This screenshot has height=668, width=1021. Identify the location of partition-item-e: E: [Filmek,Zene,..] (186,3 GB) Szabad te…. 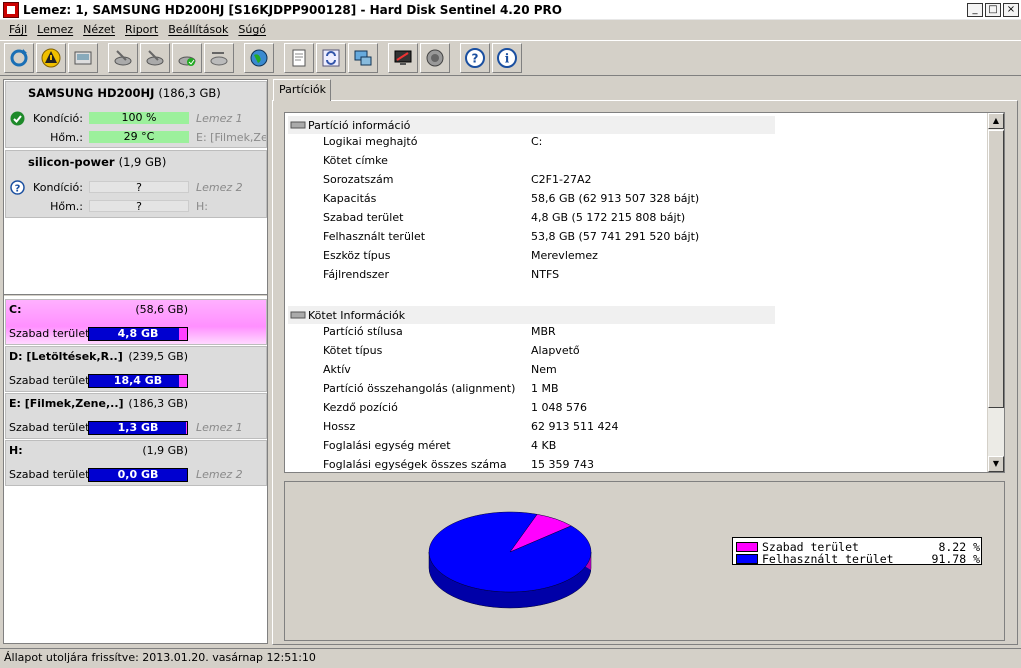
(136, 416).